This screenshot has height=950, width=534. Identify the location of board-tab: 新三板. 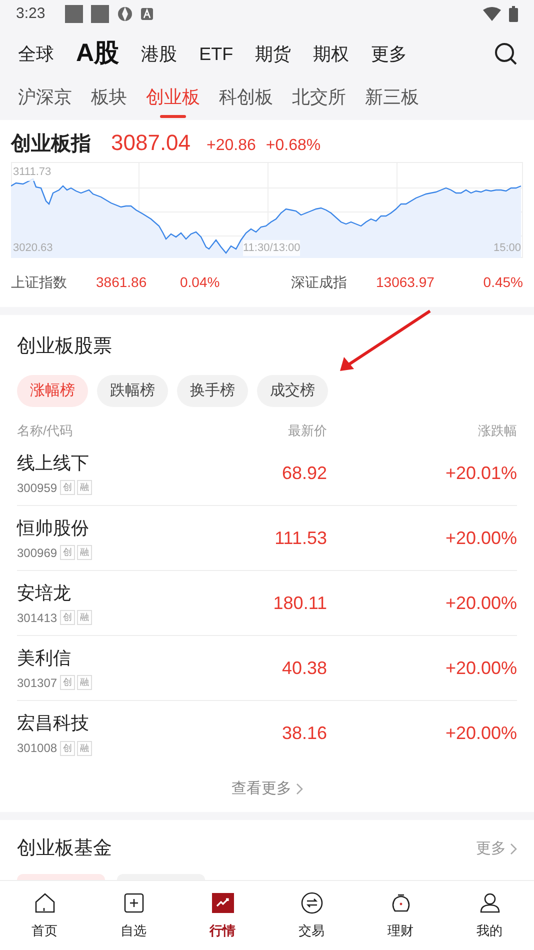
(392, 97).